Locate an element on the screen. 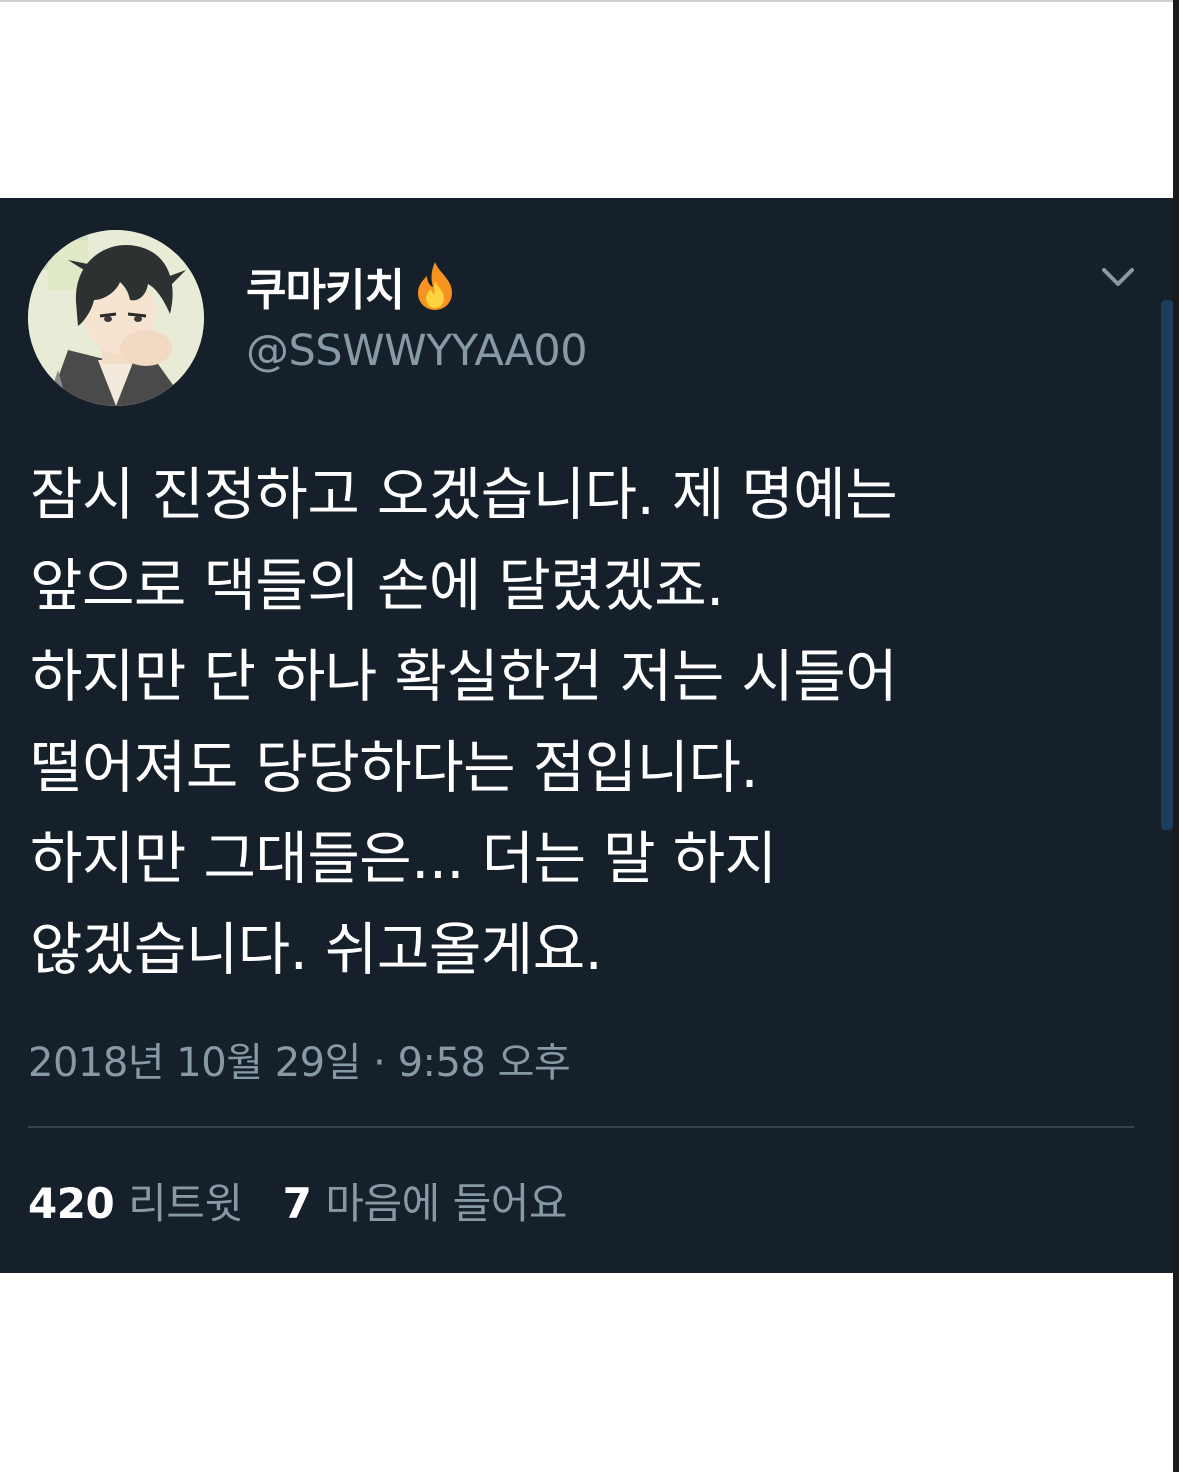 Image resolution: width=1179 pixels, height=1472 pixels. likes-count: 7 is located at coordinates (297, 1203).